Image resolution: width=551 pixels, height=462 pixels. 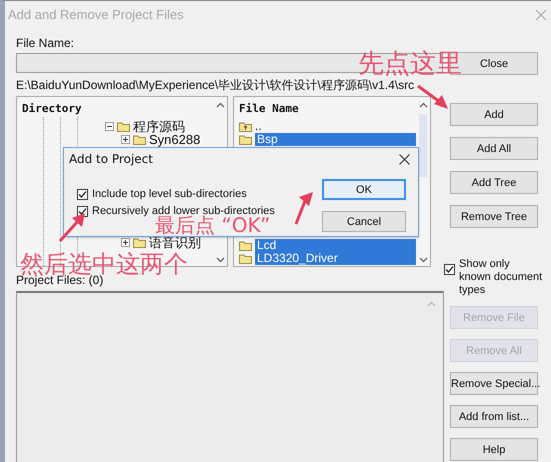 What do you see at coordinates (159, 126) in the screenshot?
I see `tree-item: 程序源码` at bounding box center [159, 126].